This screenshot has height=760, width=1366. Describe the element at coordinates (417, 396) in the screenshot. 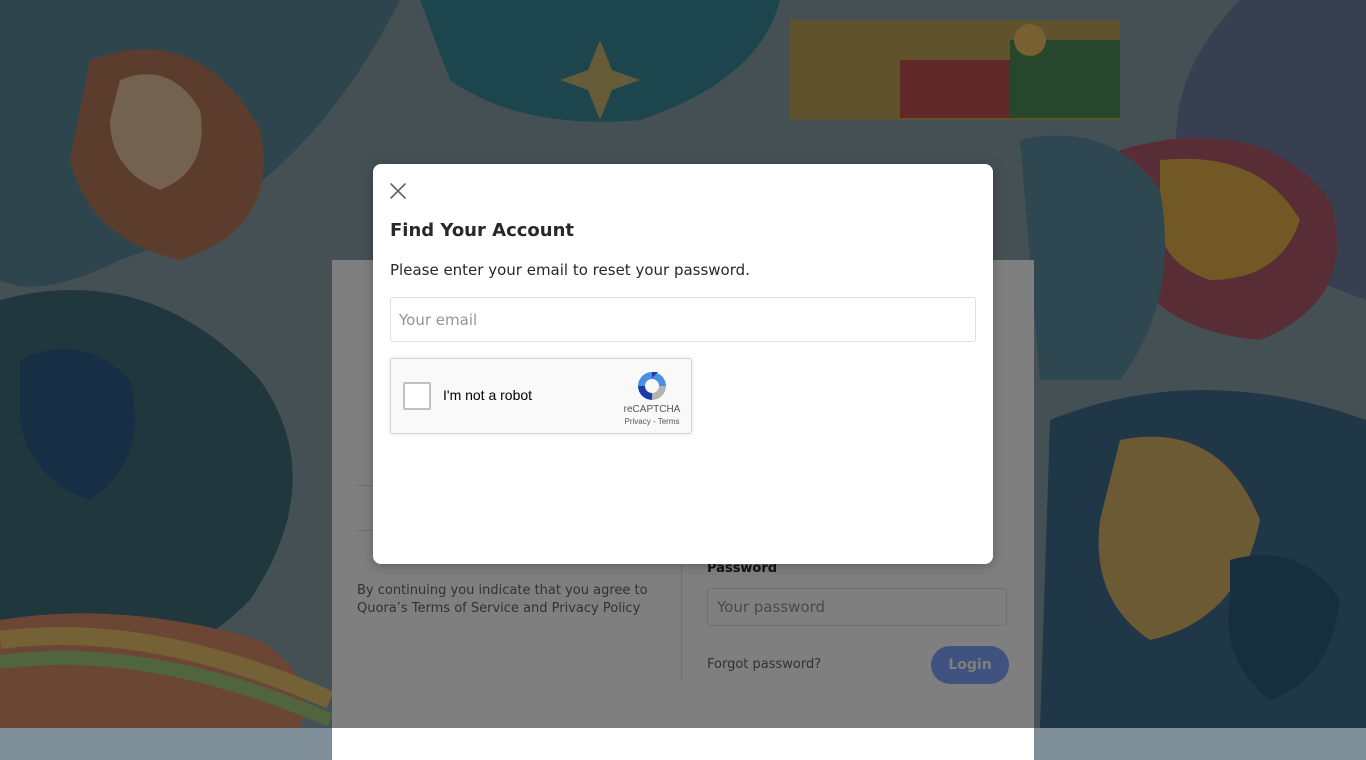

I see `recaptcha-checkbox` at that location.